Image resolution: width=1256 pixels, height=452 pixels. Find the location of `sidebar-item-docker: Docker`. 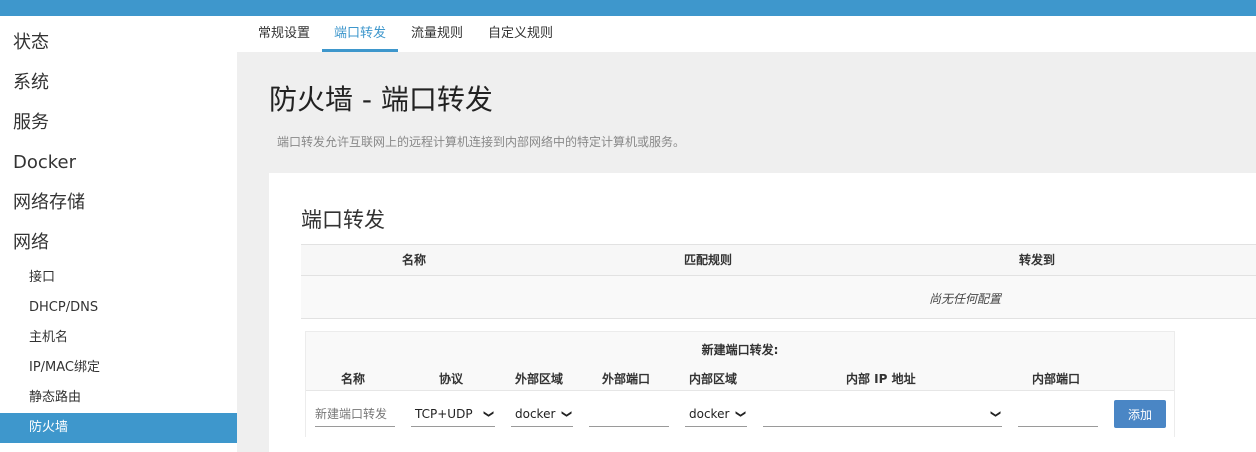

sidebar-item-docker: Docker is located at coordinates (118, 163).